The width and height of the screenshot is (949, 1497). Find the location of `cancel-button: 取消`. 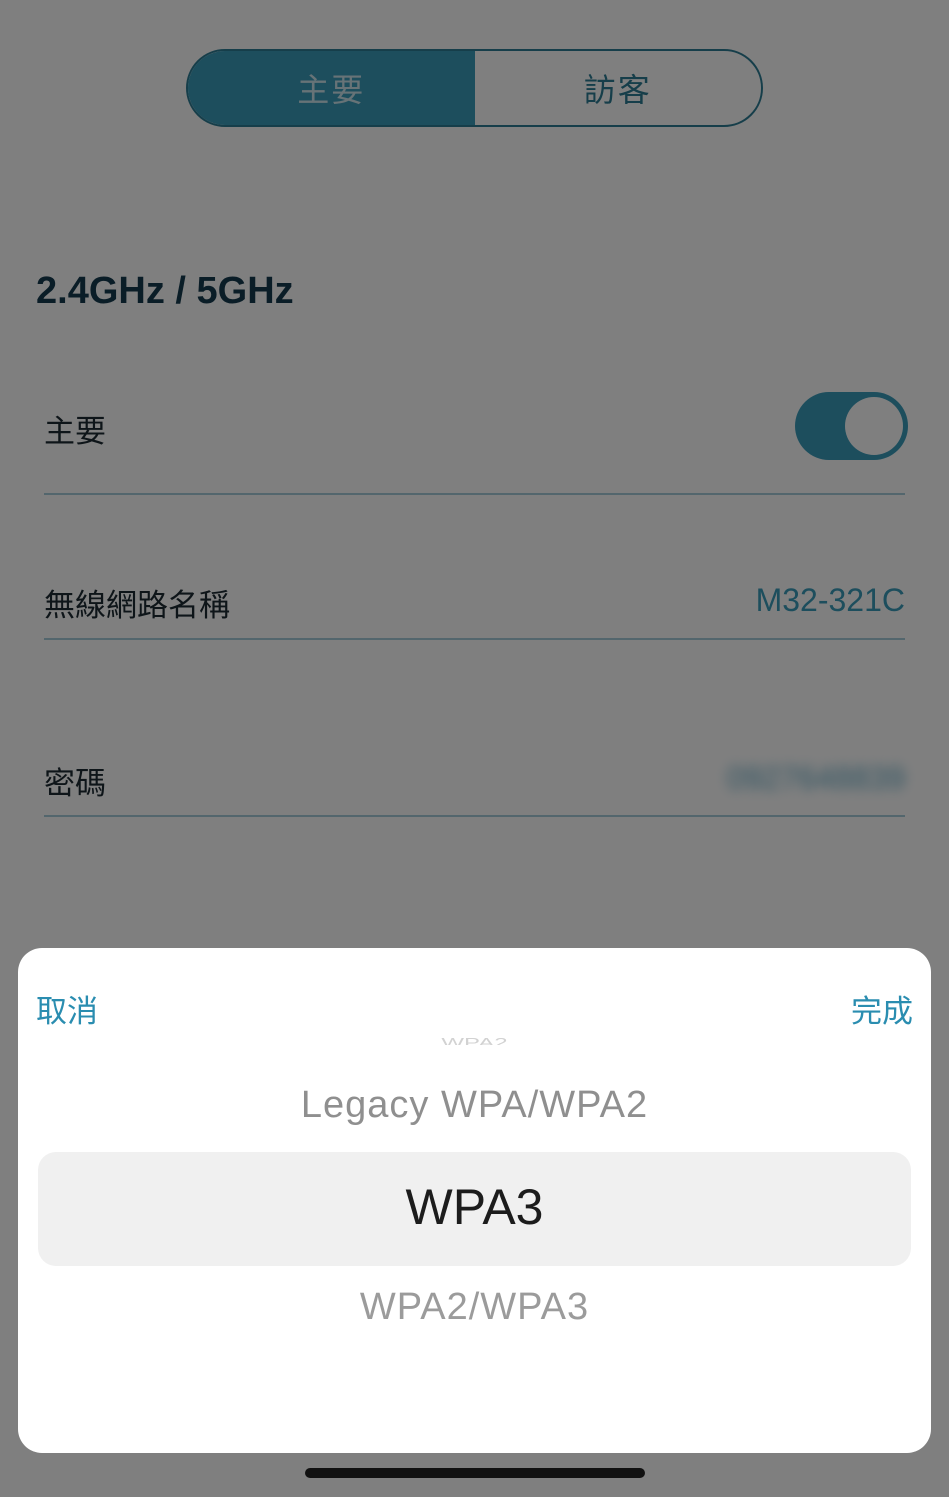

cancel-button: 取消 is located at coordinates (67, 1008).